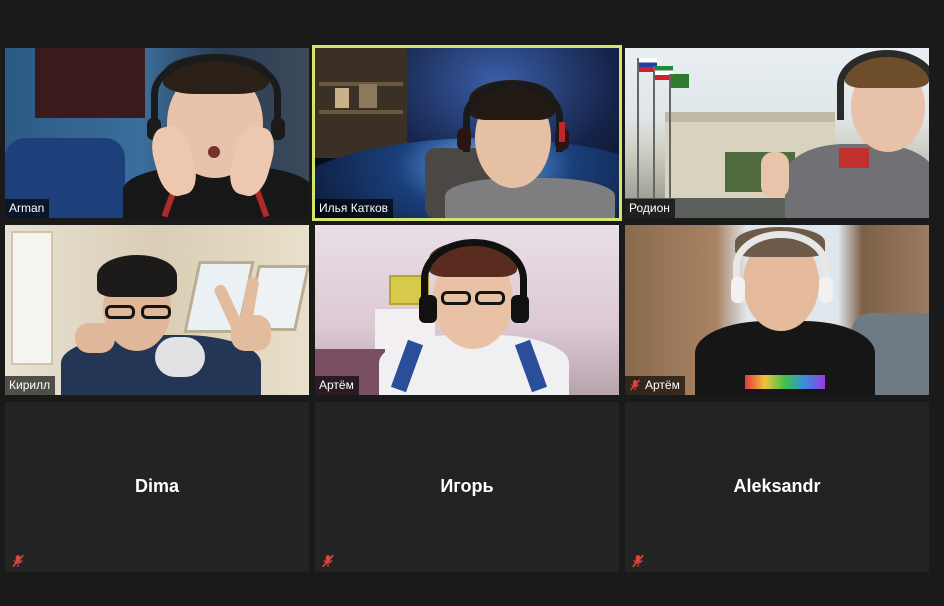  I want to click on participant-tile-artyom-1: Артём, so click(467, 310).